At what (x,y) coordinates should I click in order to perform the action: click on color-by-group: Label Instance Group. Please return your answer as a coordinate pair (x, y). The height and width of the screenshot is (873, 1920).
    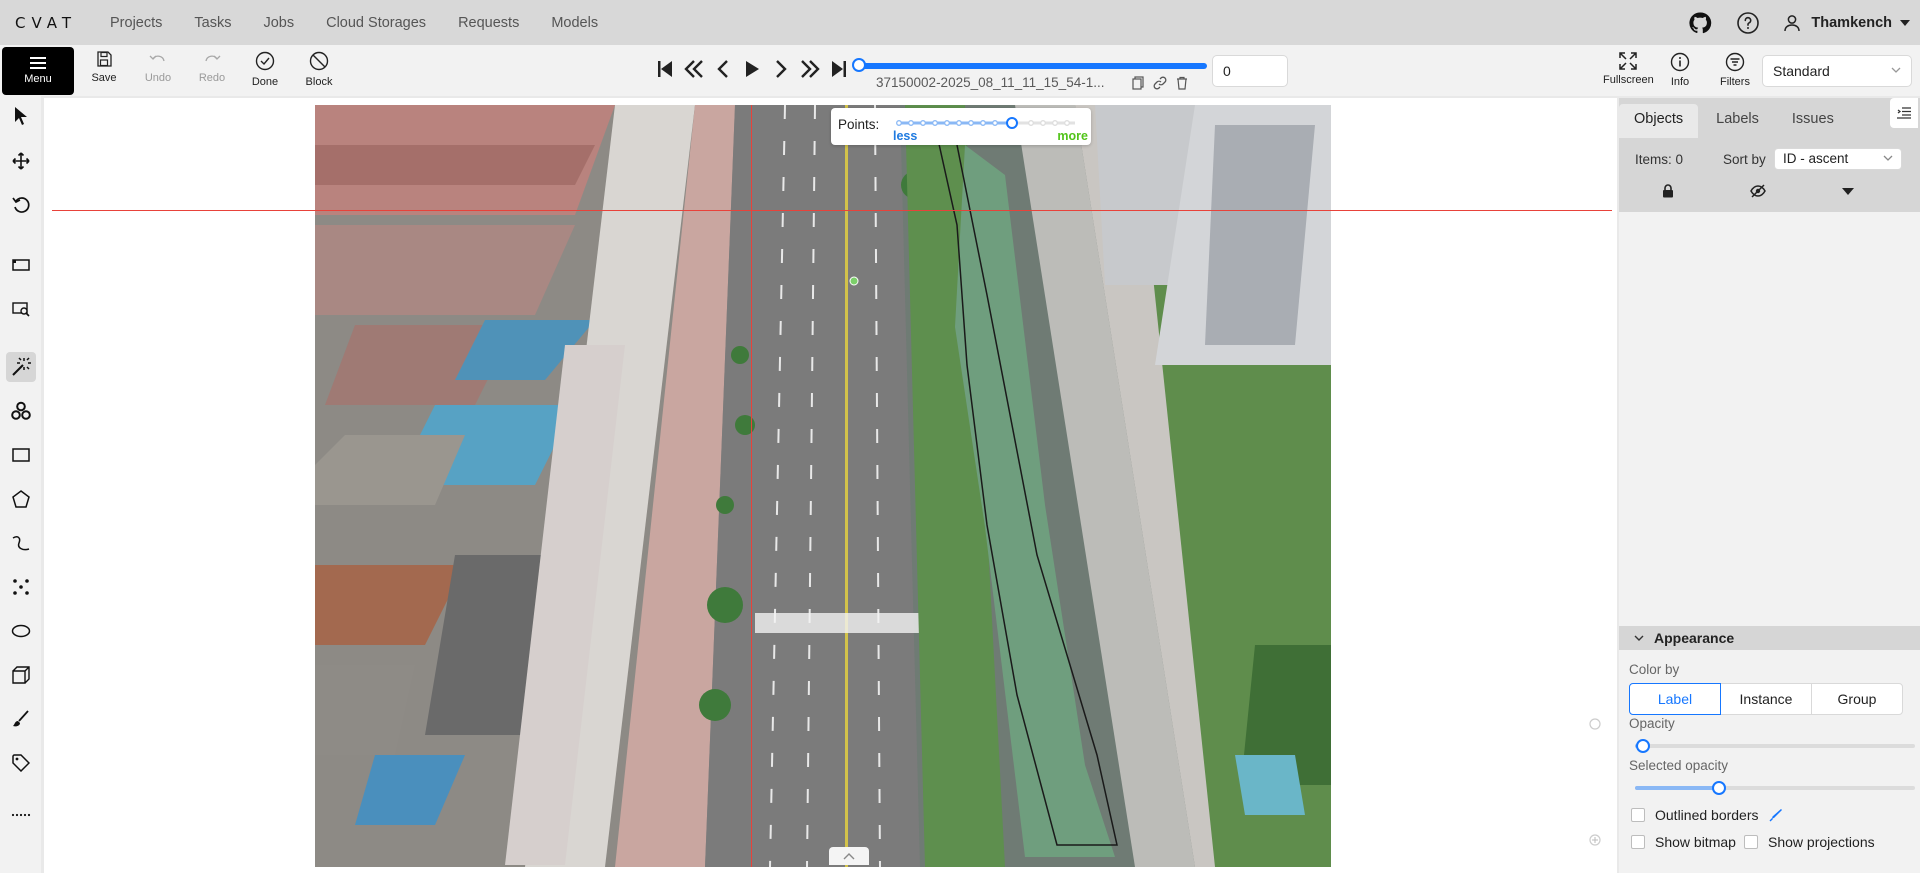
    Looking at the image, I should click on (1766, 699).